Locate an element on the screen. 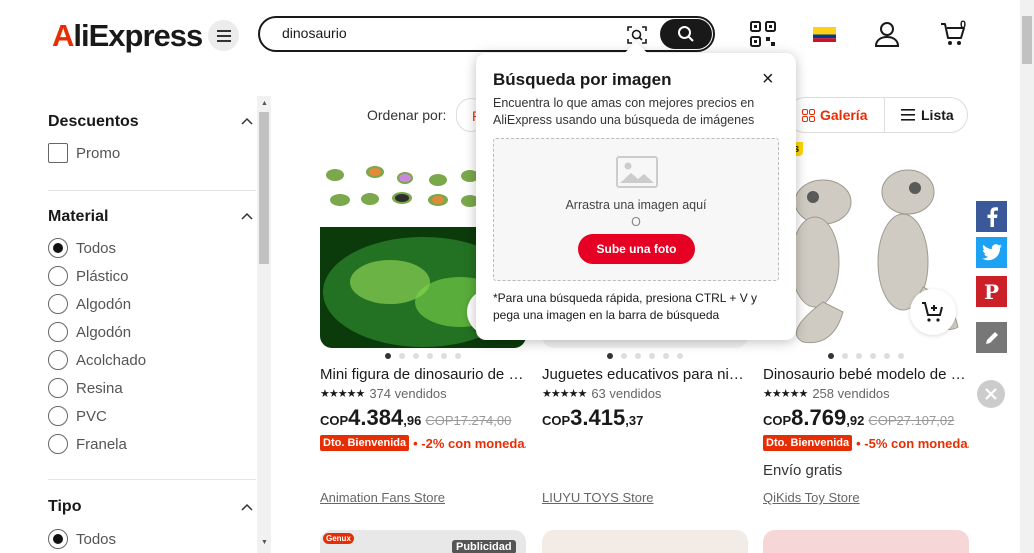 This screenshot has width=1034, height=553. material-option: Todos is located at coordinates (82, 248).